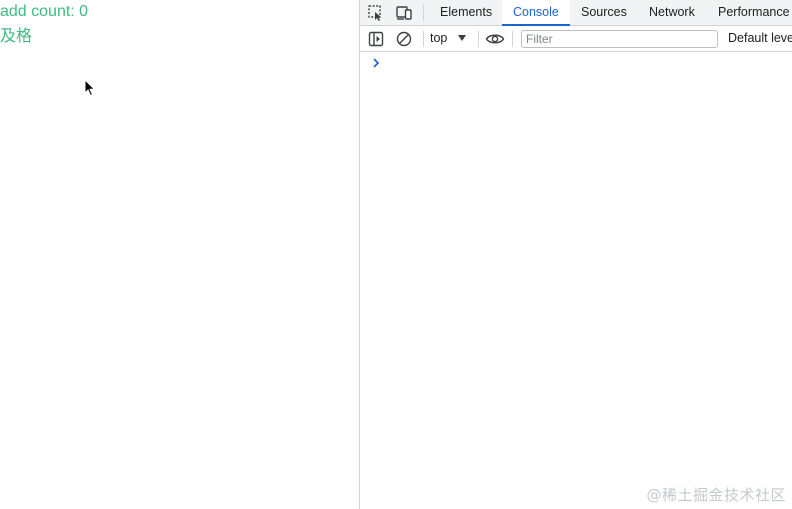  Describe the element at coordinates (16, 35) in the screenshot. I see `grade-text: 及格` at that location.